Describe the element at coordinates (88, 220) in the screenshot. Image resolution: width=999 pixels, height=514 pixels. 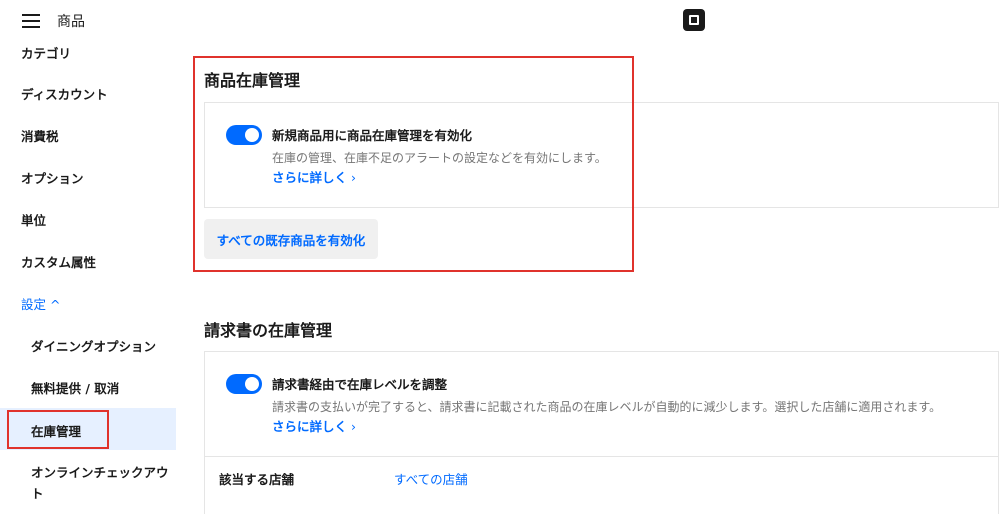
I see `sidebar-item-units: 単位` at that location.